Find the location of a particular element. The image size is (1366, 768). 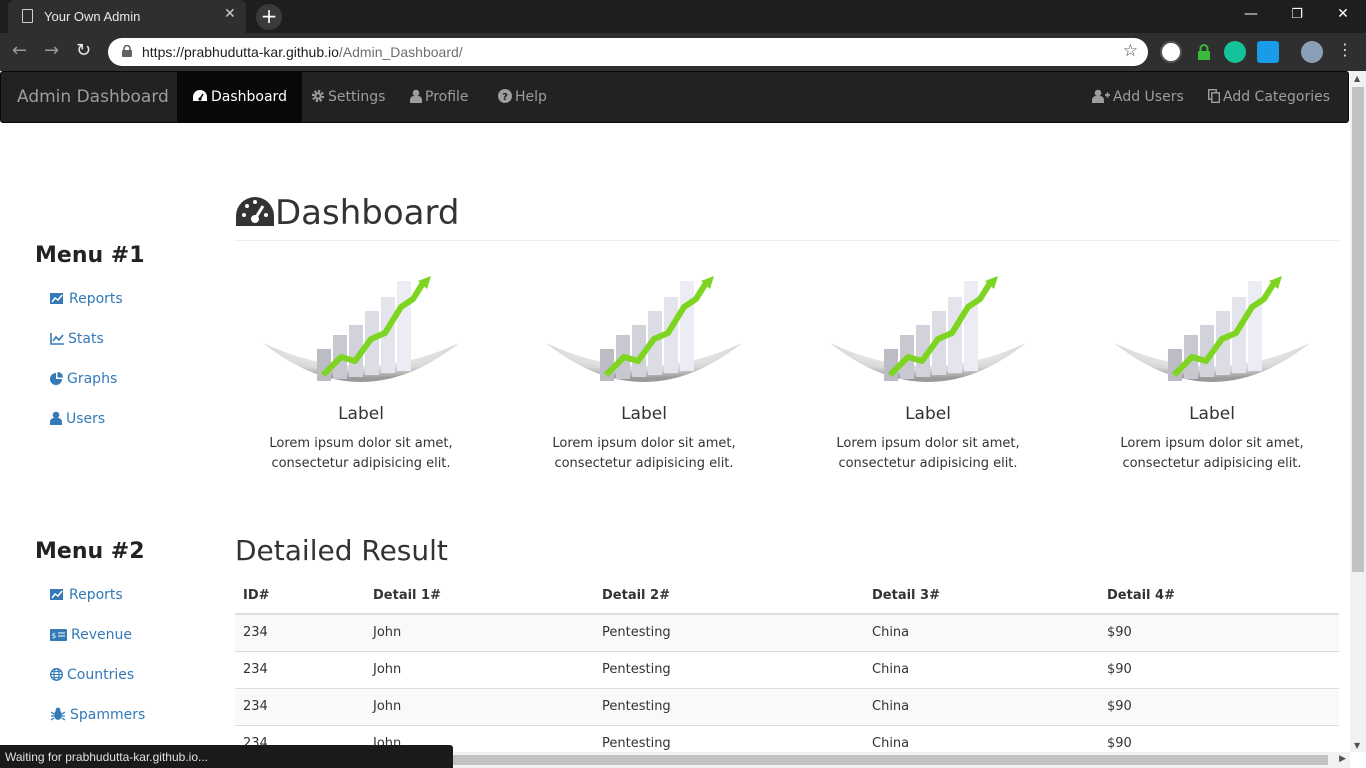

nav-add-categories: Add Categories is located at coordinates (1269, 97).